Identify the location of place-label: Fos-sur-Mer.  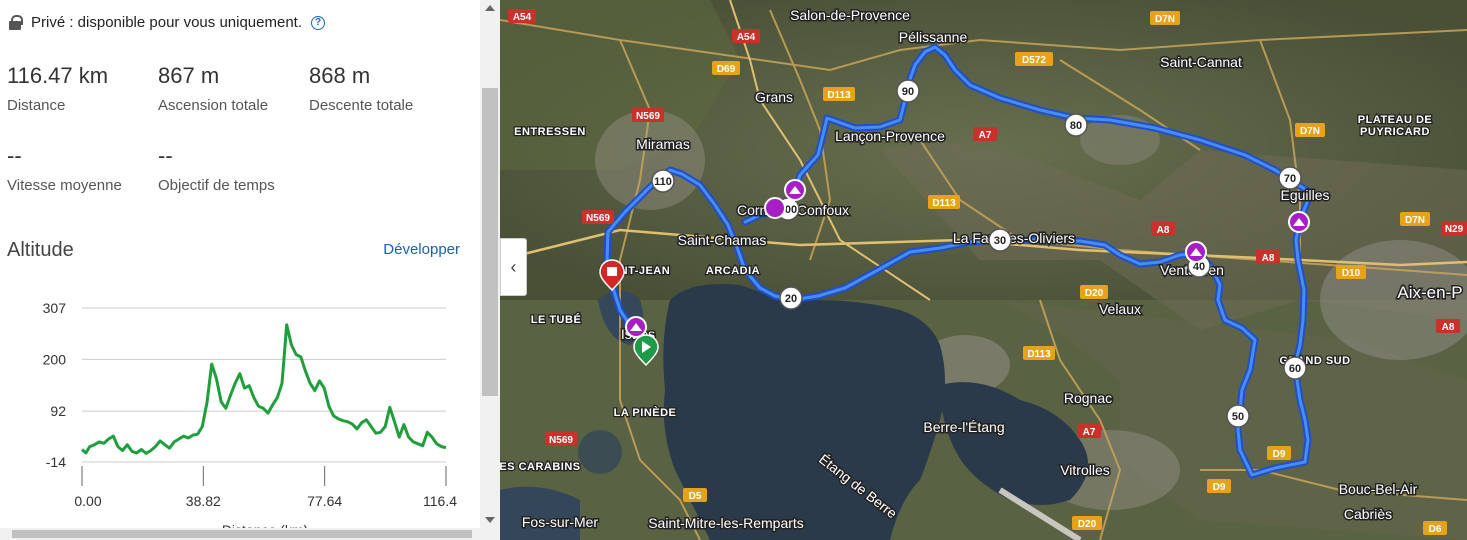
(560, 522).